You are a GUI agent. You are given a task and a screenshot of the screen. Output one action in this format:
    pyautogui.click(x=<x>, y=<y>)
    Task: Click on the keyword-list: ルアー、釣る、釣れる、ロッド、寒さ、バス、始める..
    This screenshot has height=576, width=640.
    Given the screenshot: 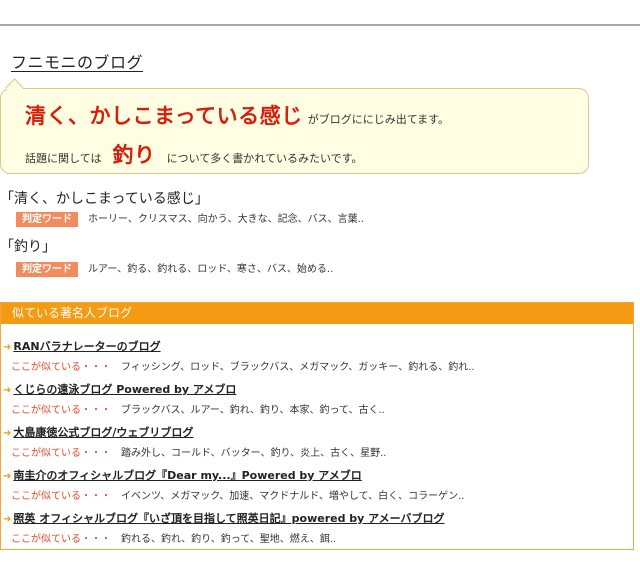 What is the action you would take?
    pyautogui.click(x=211, y=269)
    